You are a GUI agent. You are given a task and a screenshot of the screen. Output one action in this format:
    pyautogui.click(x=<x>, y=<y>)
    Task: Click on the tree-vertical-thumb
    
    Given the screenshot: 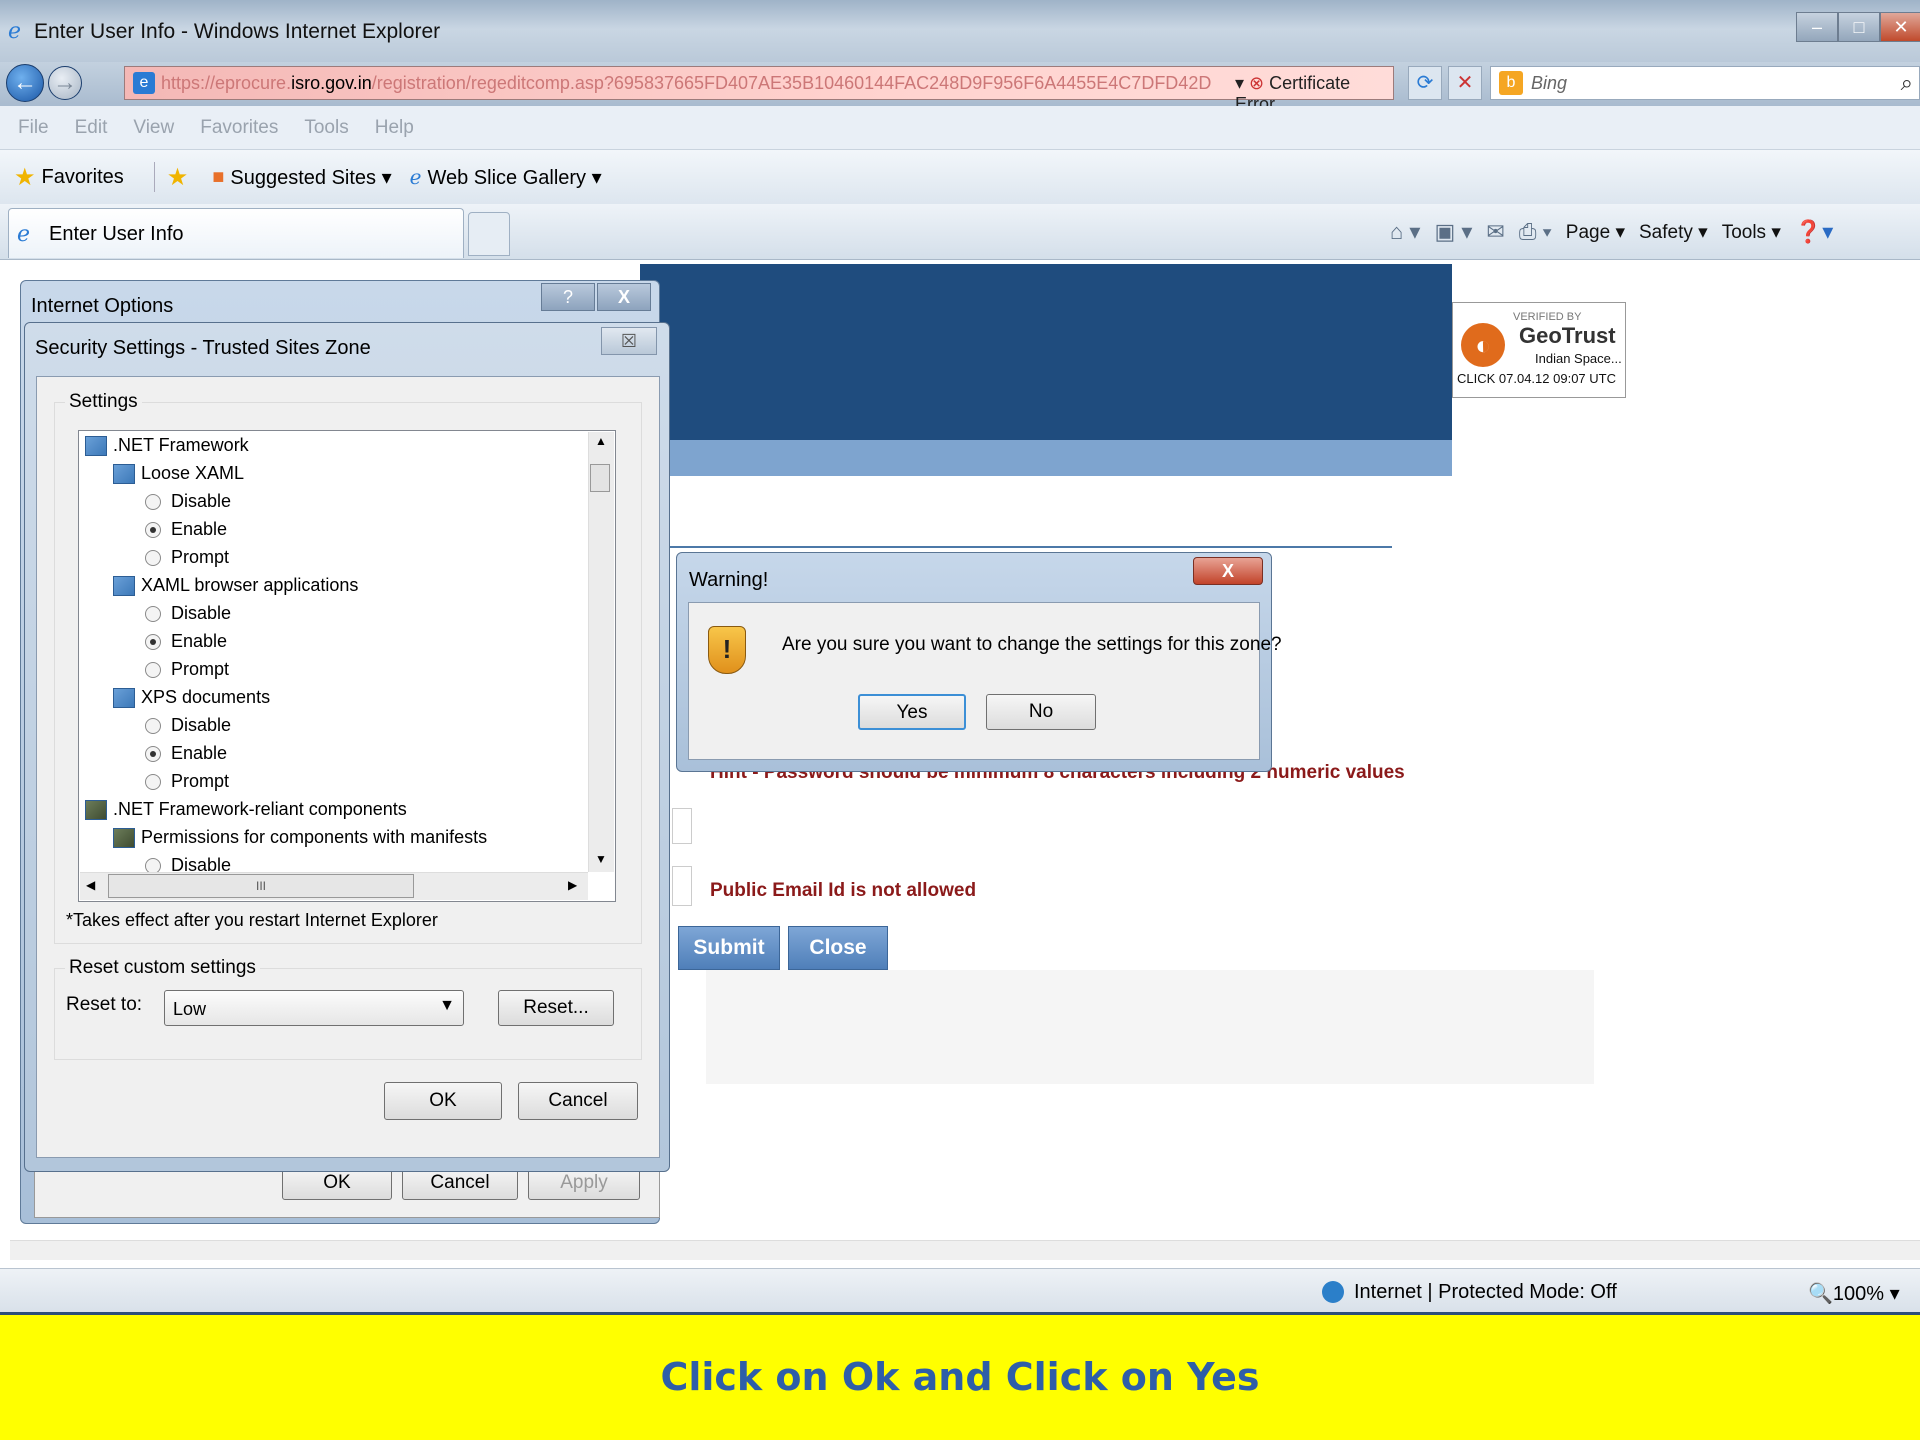 What is the action you would take?
    pyautogui.click(x=600, y=478)
    